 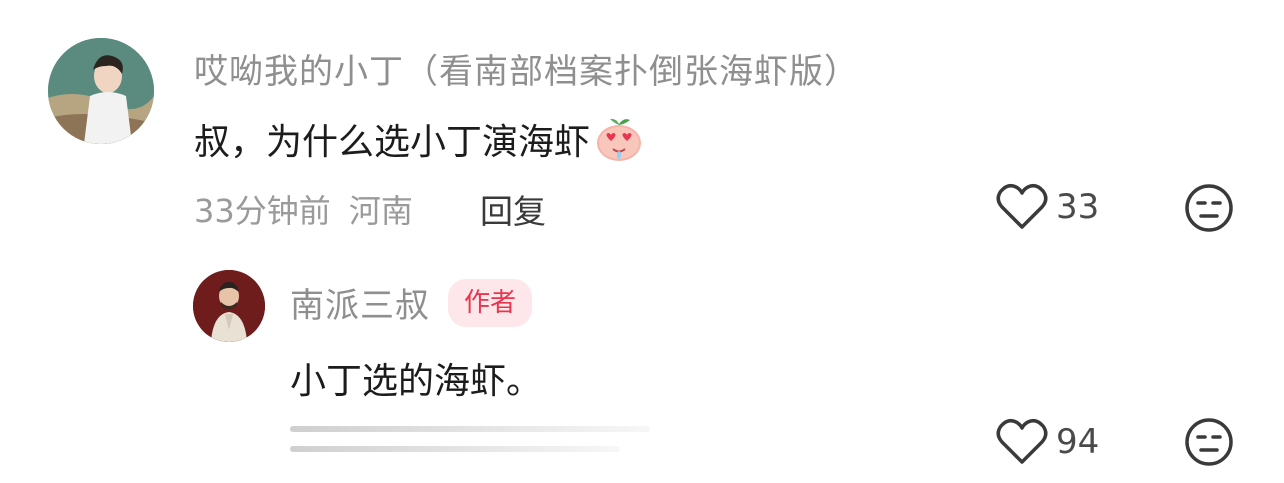 I want to click on like-button: 33, so click(x=1047, y=207).